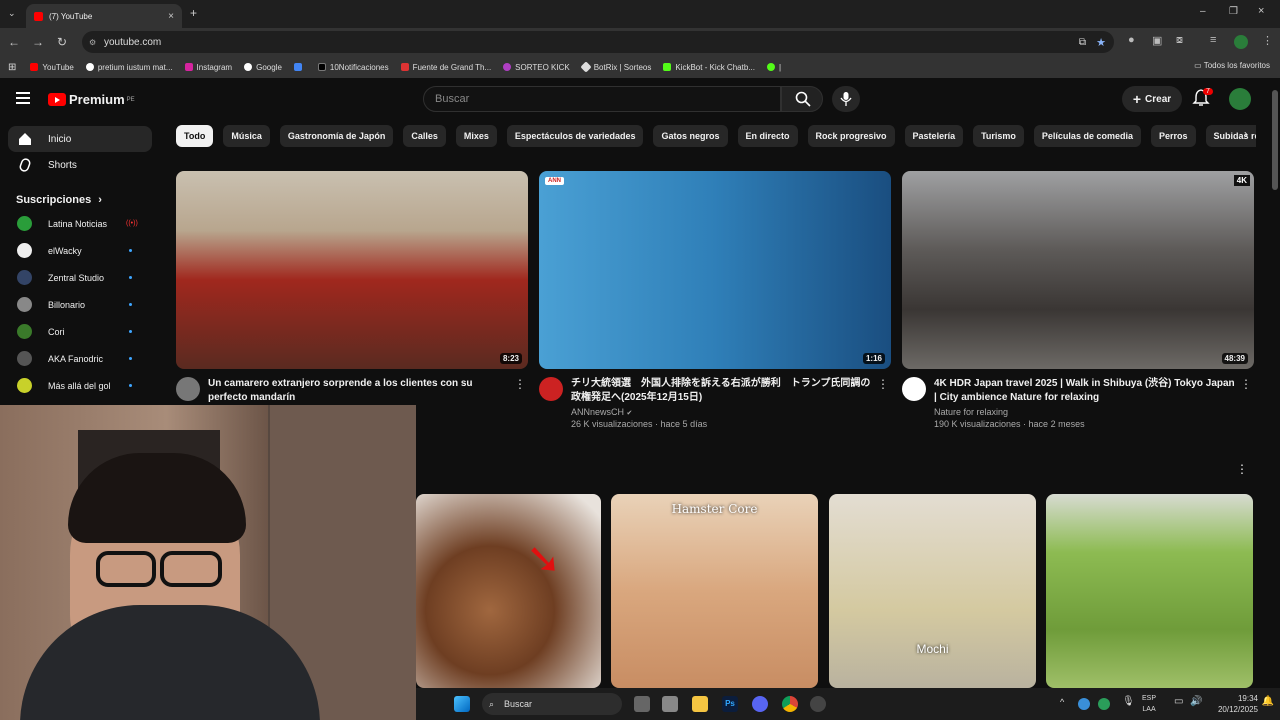  I want to click on input-language: ESP LAA, so click(1149, 704).